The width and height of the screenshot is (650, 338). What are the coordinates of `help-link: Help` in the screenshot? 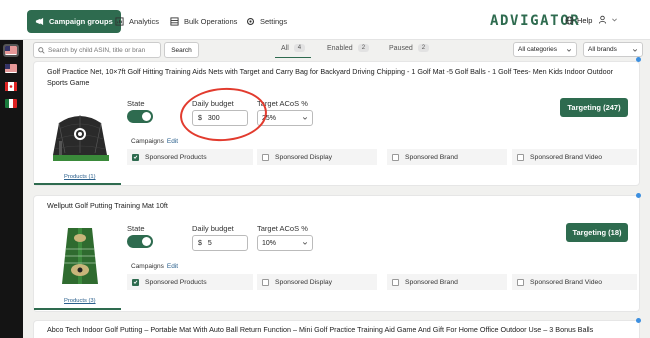 It's located at (578, 20).